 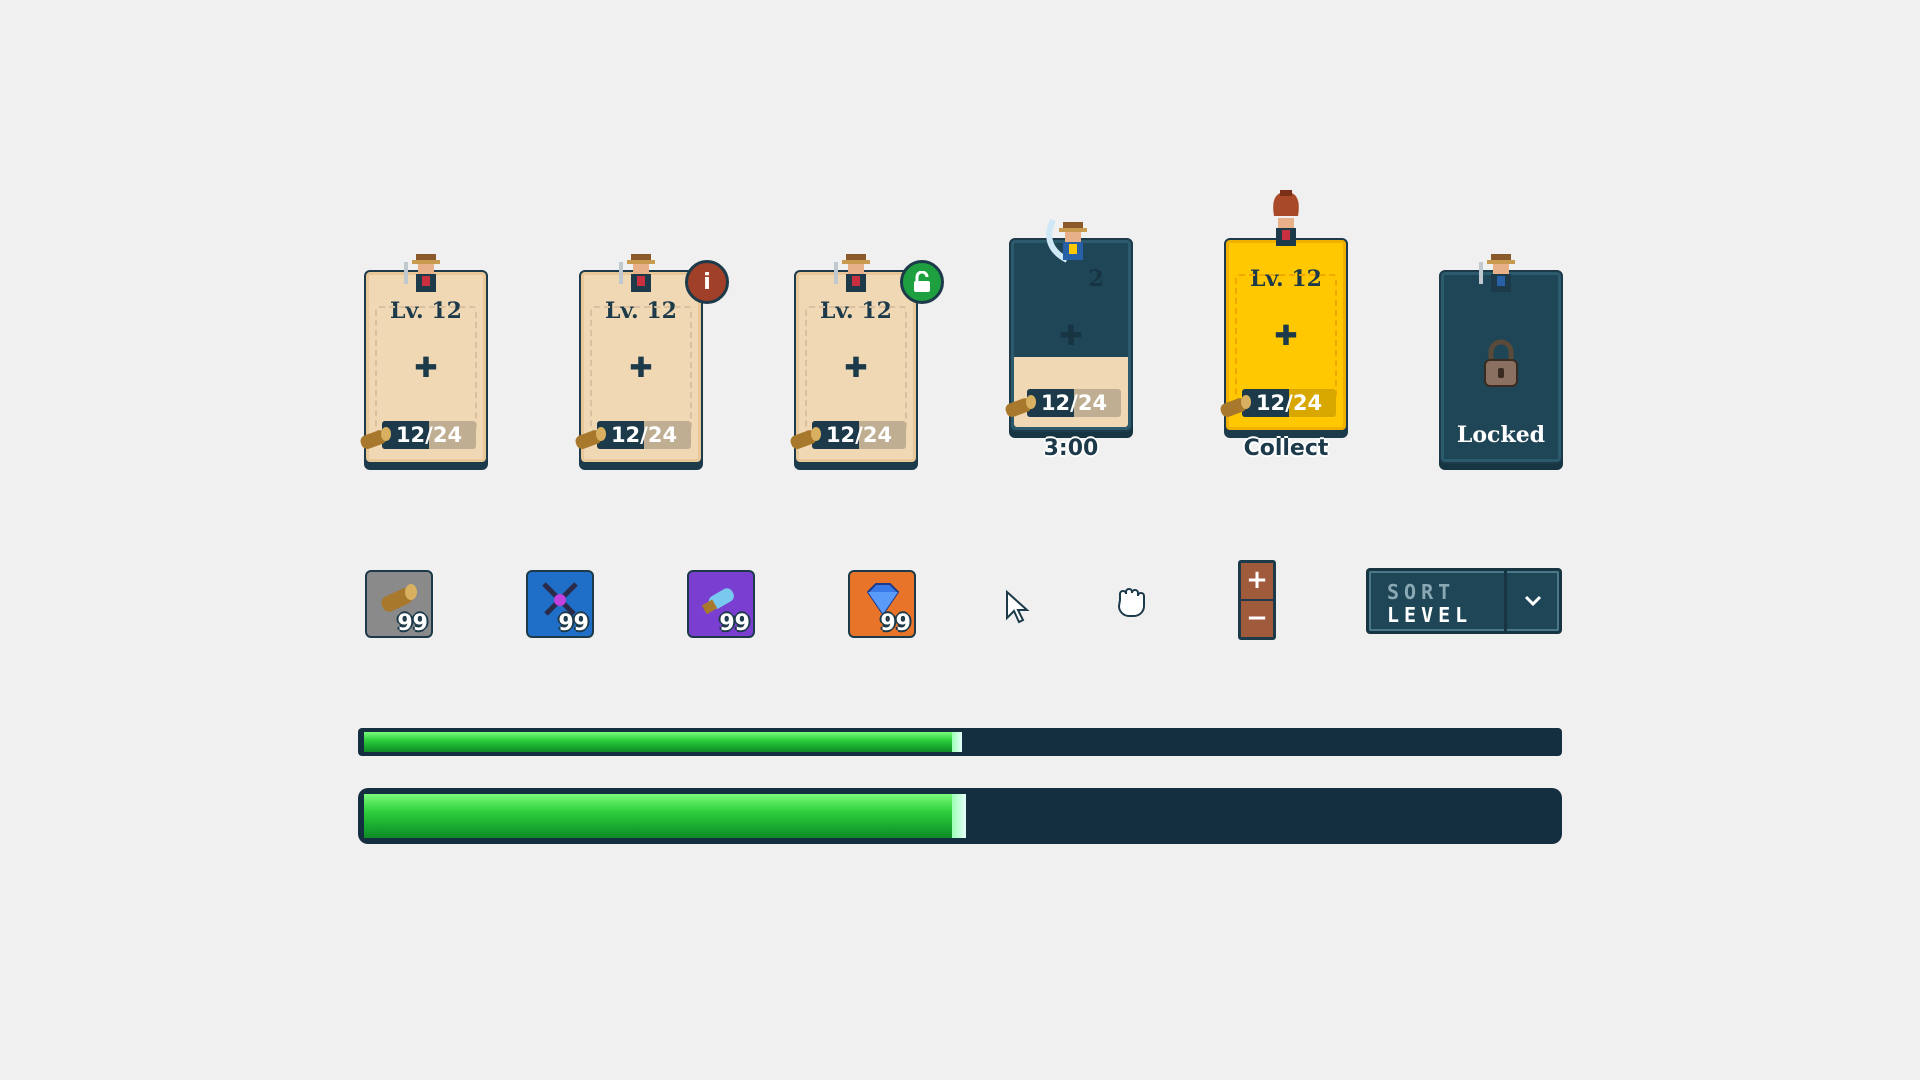 I want to click on treasure-sack-icon, so click(x=1286, y=218).